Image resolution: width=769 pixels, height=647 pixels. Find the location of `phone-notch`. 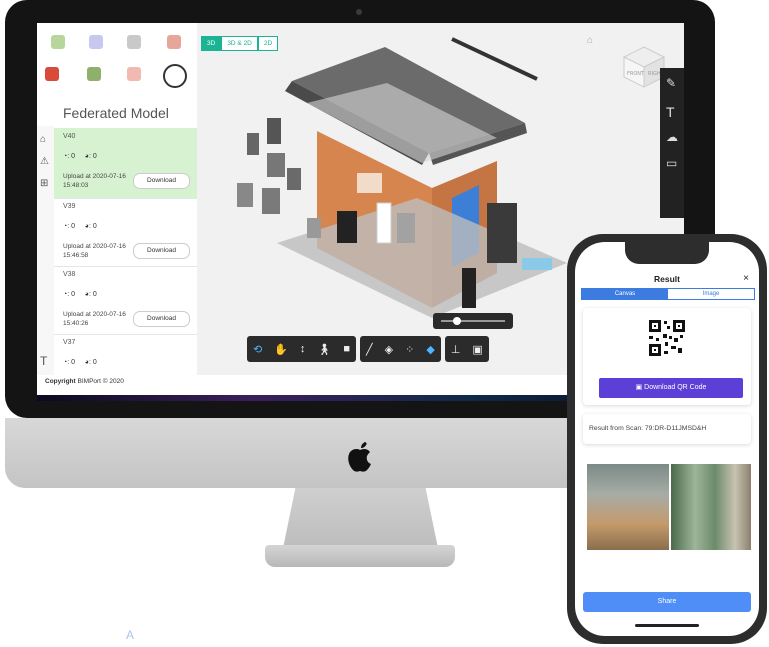

phone-notch is located at coordinates (667, 253).